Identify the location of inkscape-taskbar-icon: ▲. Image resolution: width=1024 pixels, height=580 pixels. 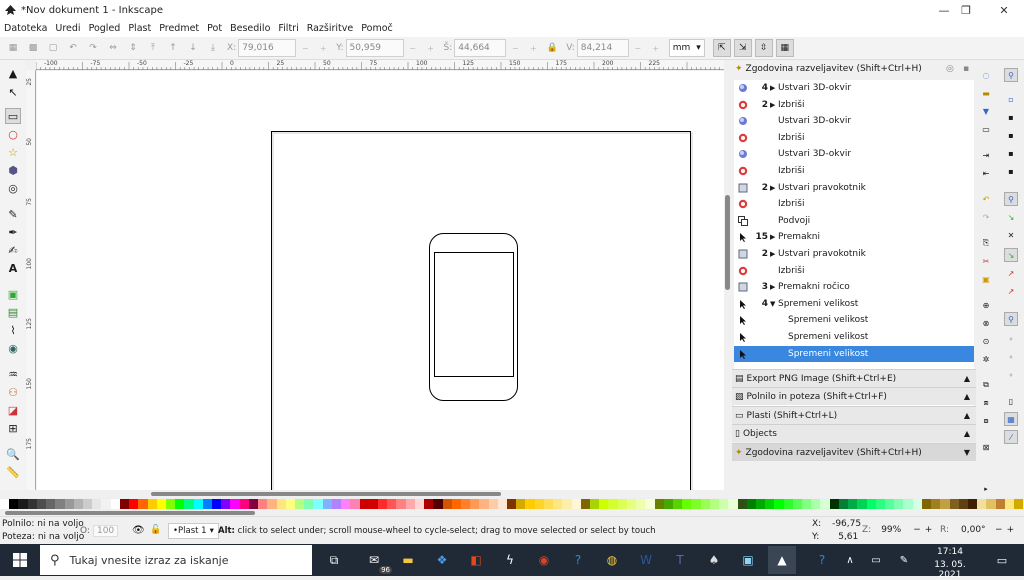
(782, 560).